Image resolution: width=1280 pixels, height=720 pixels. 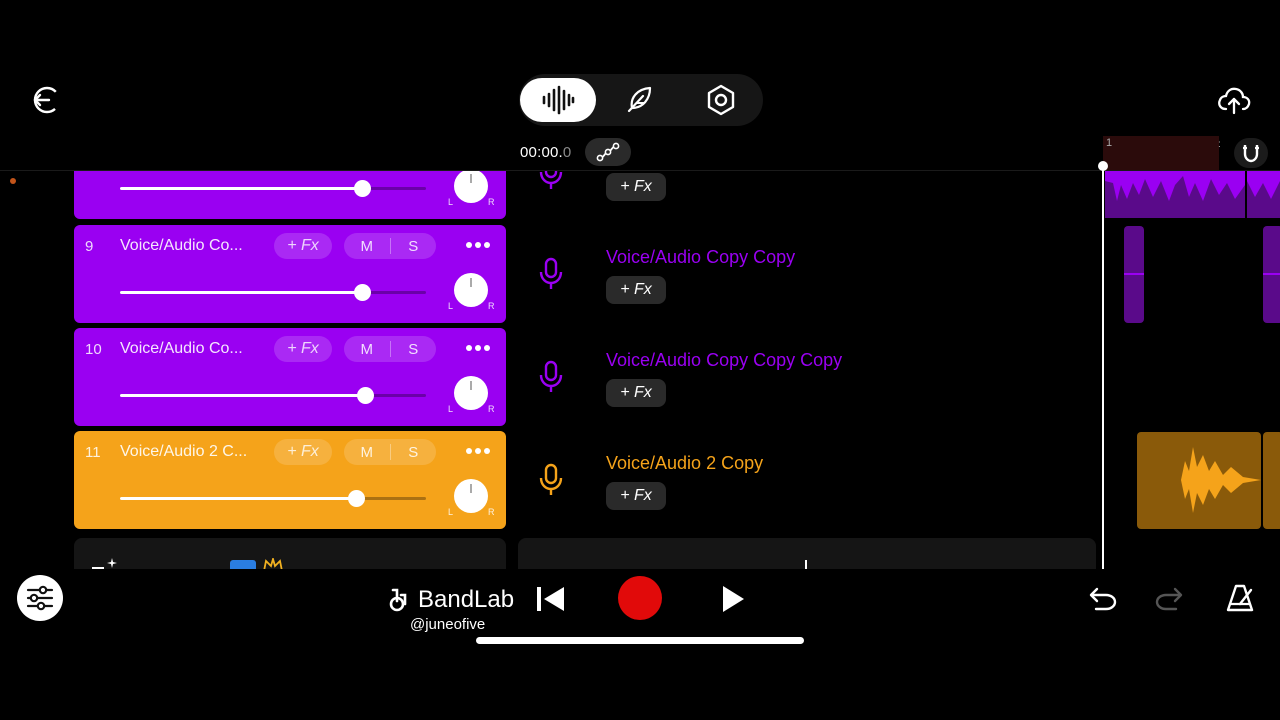 I want to click on track-header: L R, so click(x=290, y=195).